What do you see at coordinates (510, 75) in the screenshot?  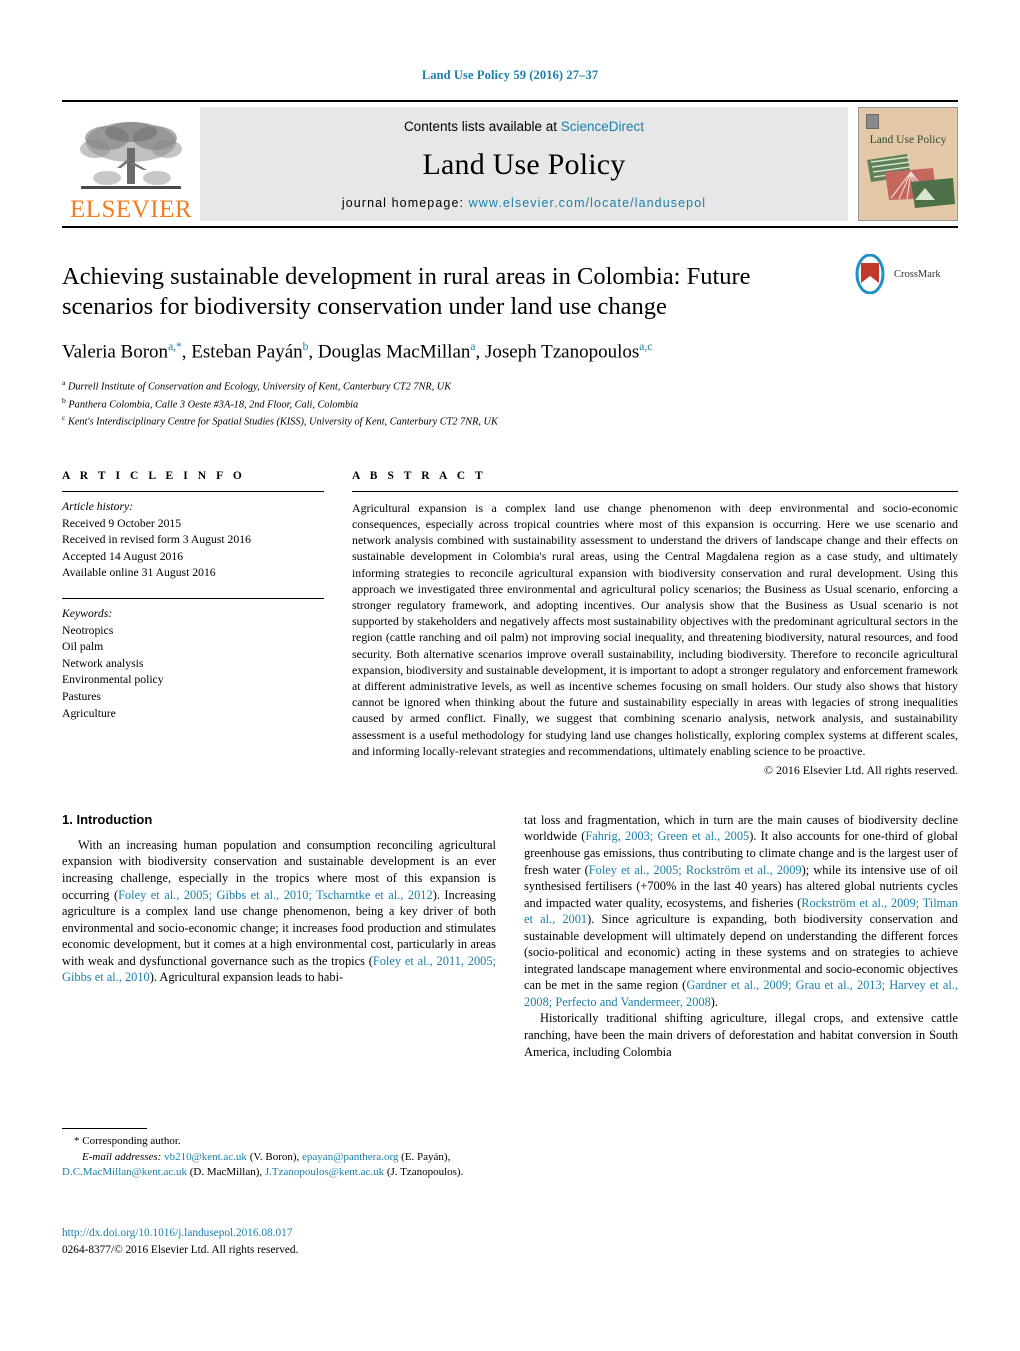 I see `running-head: Land Use Policy 59 (2016) 27–37` at bounding box center [510, 75].